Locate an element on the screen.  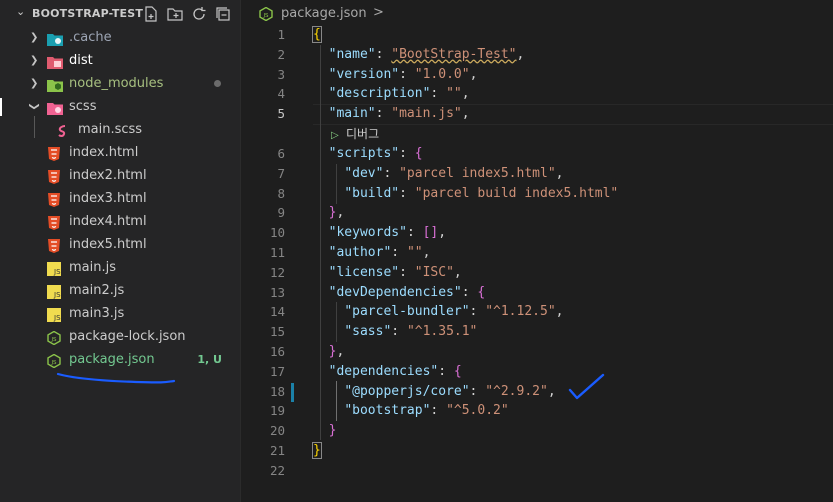
line-number: 15 is located at coordinates (277, 332).